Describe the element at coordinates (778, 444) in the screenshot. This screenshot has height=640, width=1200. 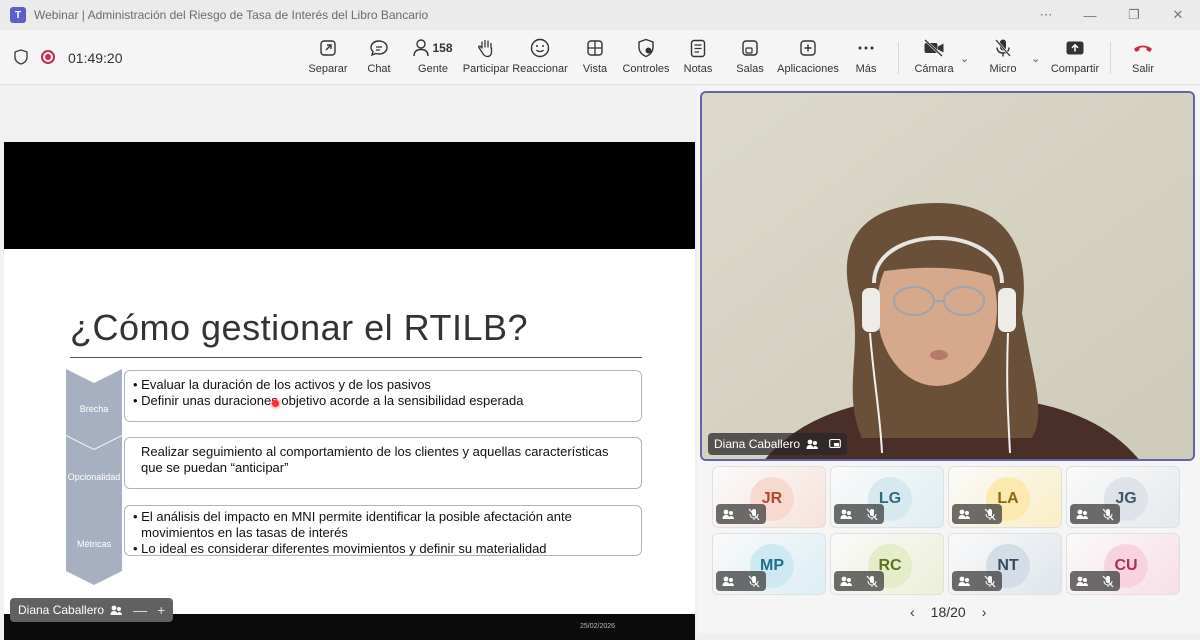
I see `speaker-name-label: Diana Caballero` at that location.